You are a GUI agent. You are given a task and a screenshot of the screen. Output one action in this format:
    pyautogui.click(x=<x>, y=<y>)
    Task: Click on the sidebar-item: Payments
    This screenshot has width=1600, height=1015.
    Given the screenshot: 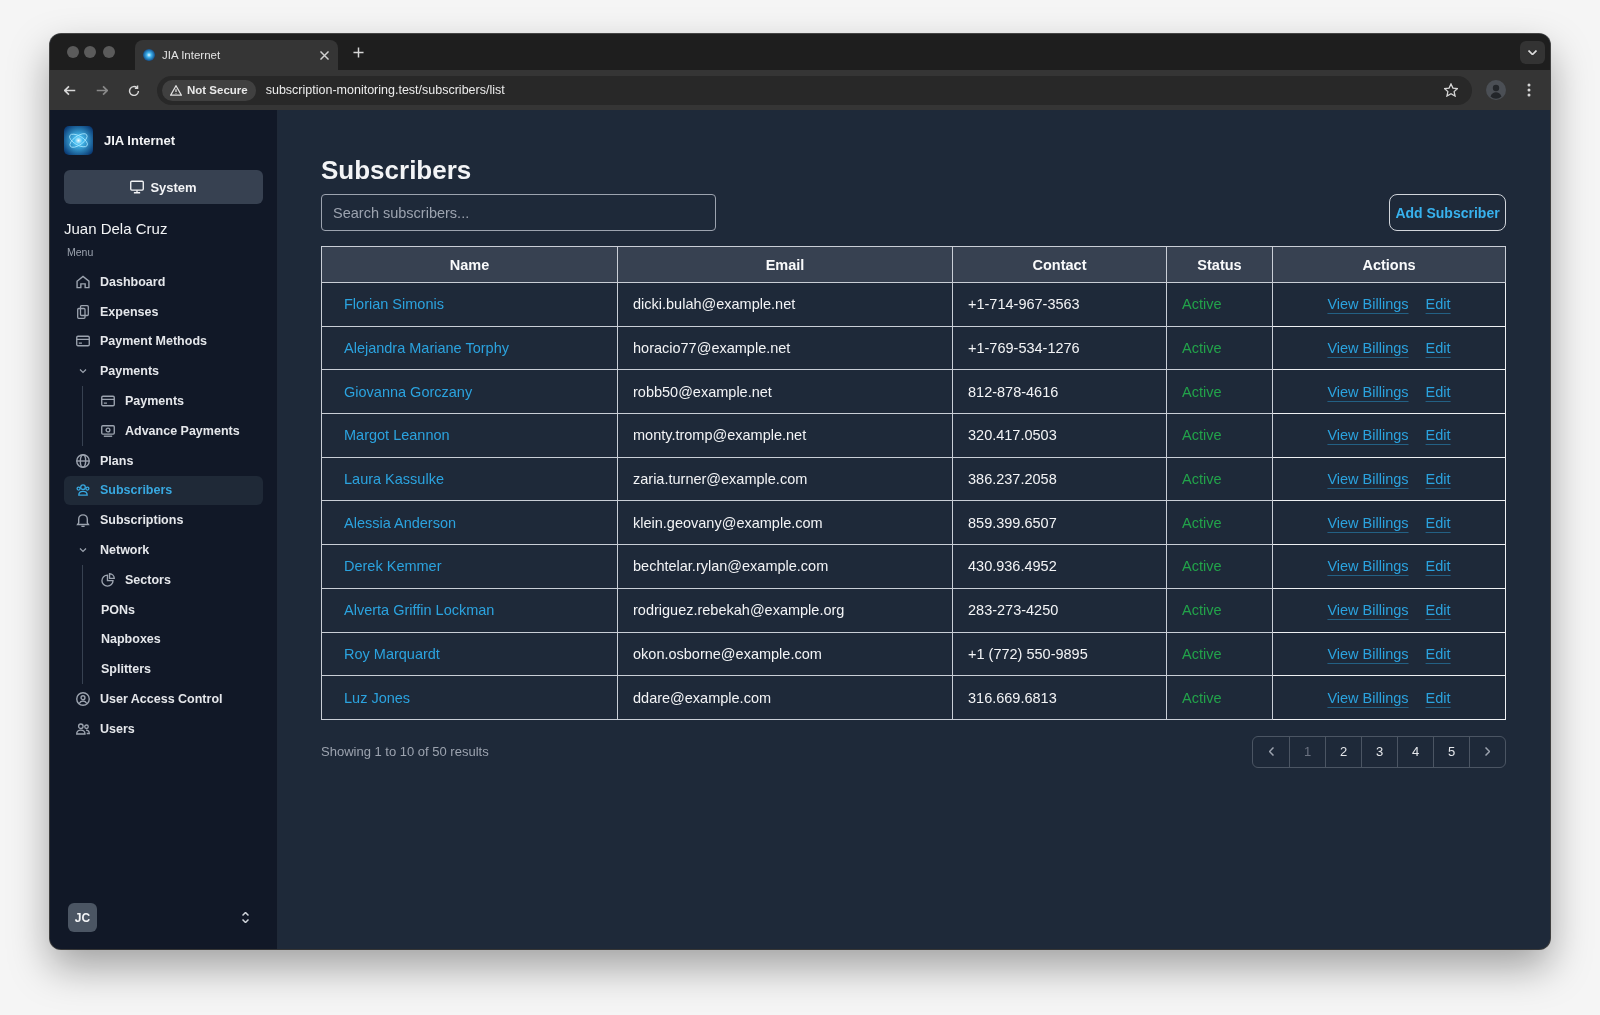 What is the action you would take?
    pyautogui.click(x=139, y=401)
    